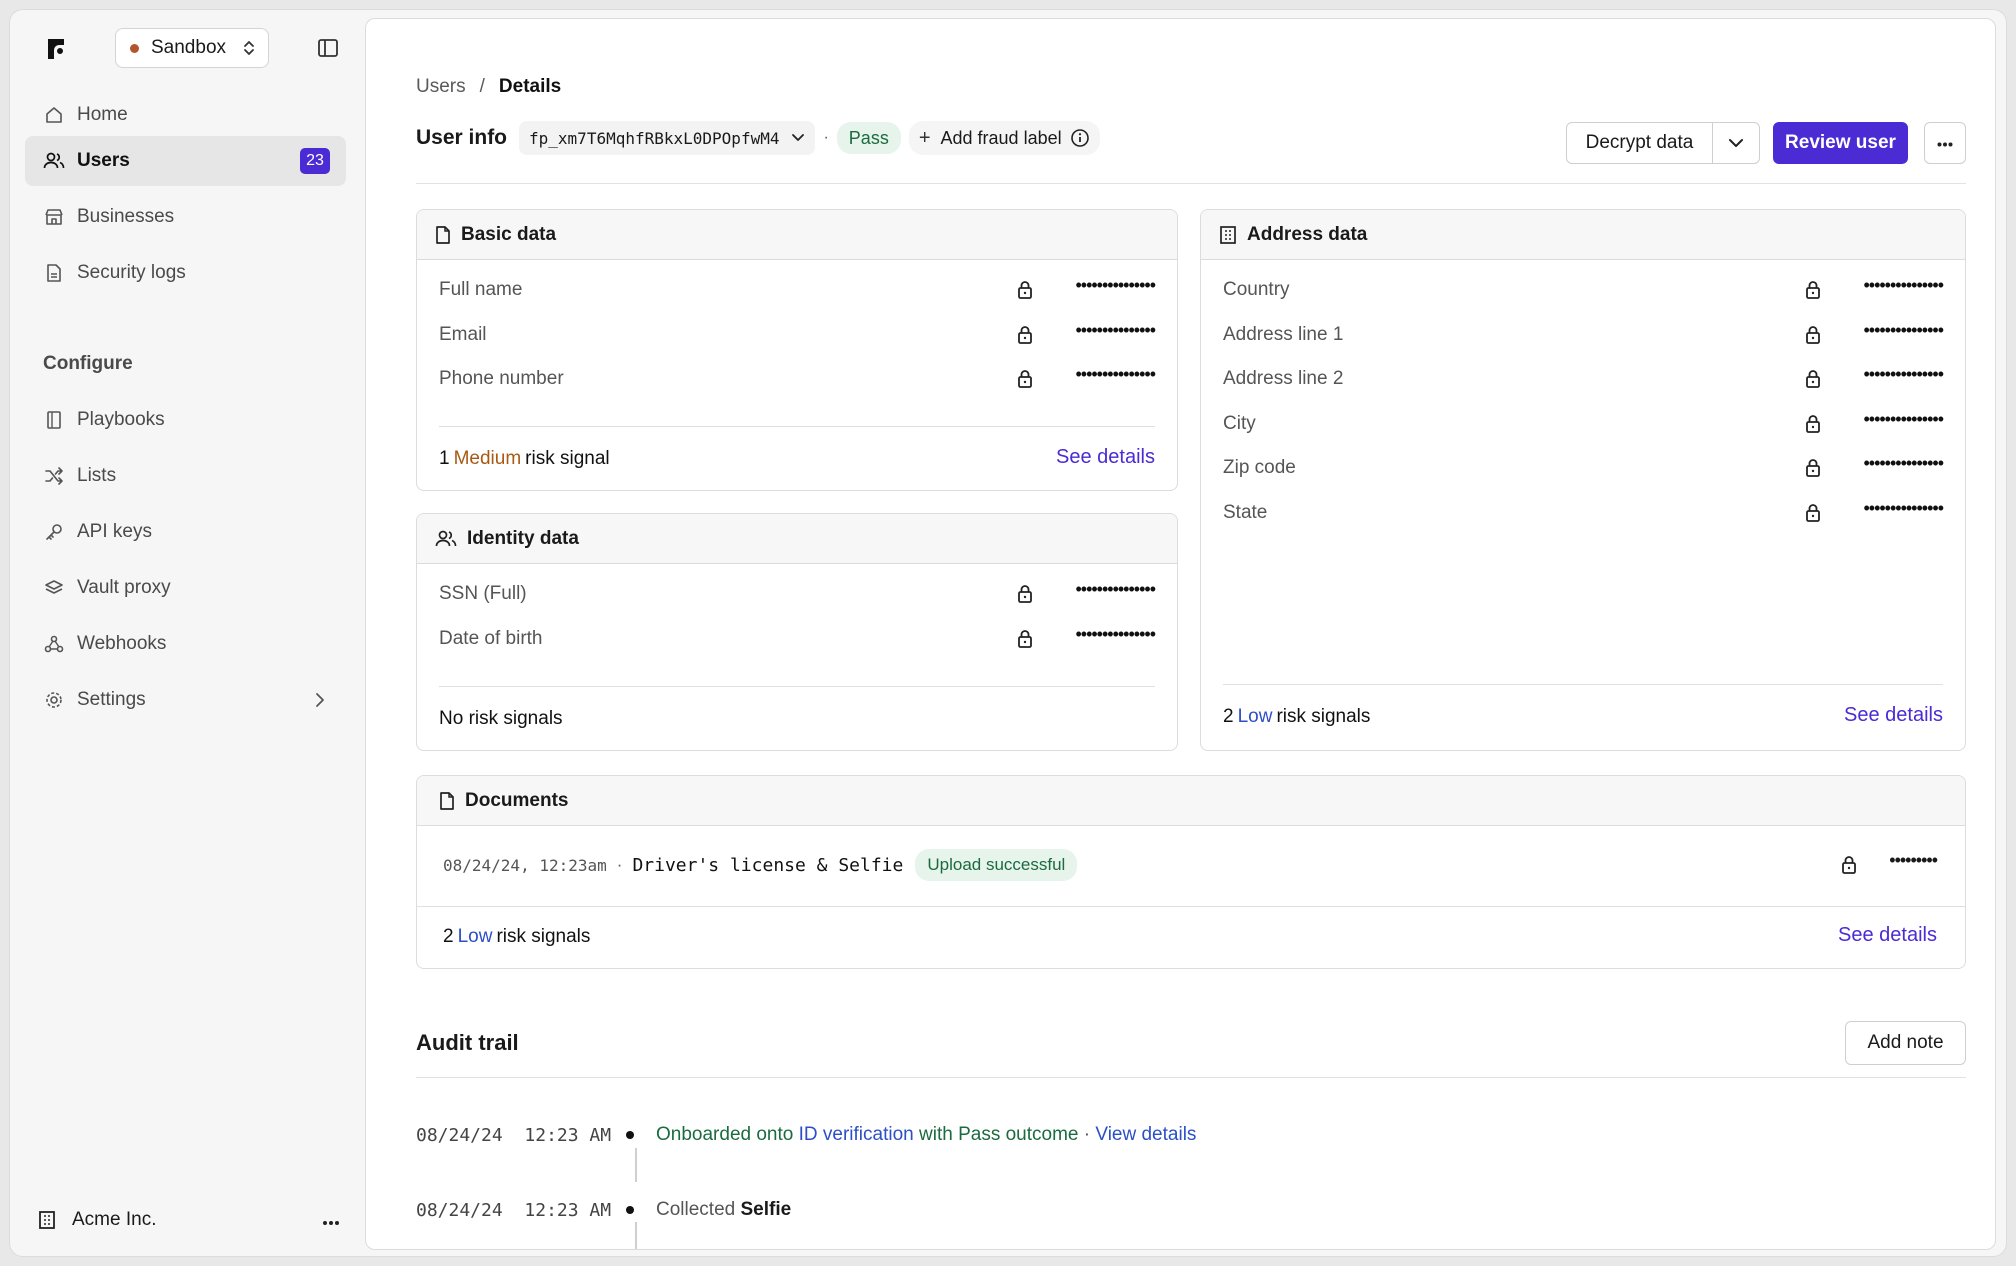 The image size is (2016, 1266). What do you see at coordinates (448, 936) in the screenshot?
I see `risk-count: 2` at bounding box center [448, 936].